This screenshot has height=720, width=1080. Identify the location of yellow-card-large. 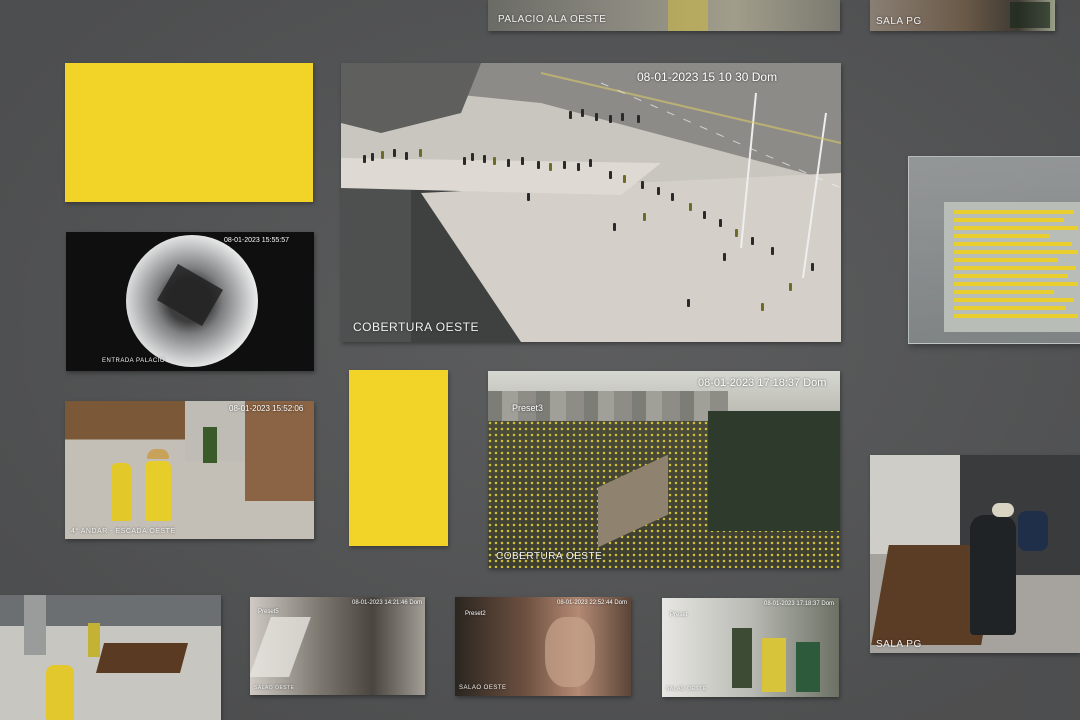
(189, 132).